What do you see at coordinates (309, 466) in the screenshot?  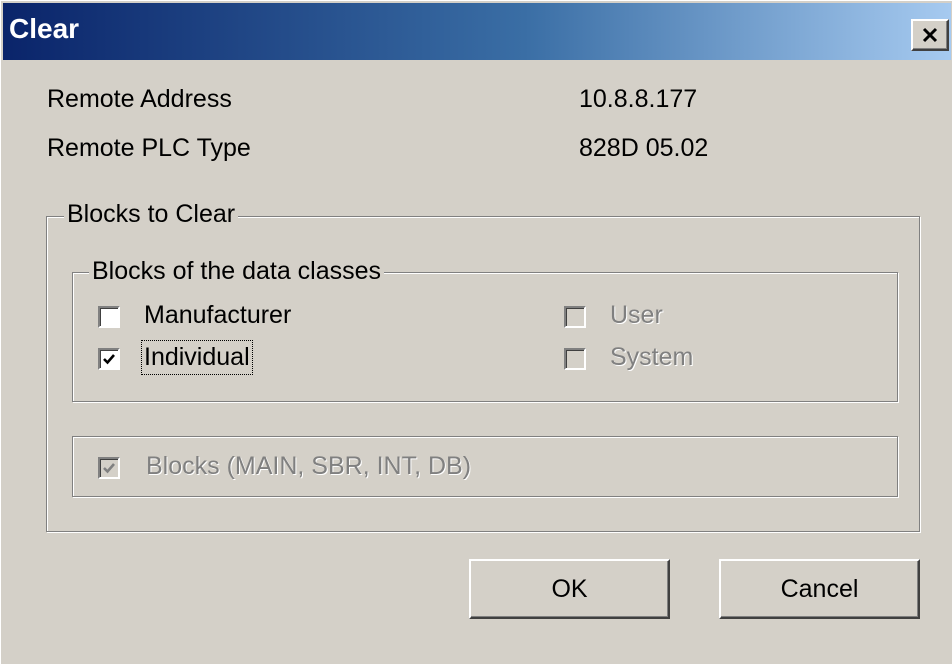 I see `blocks-label: Blocks (MAIN, SBR, INT, DB)` at bounding box center [309, 466].